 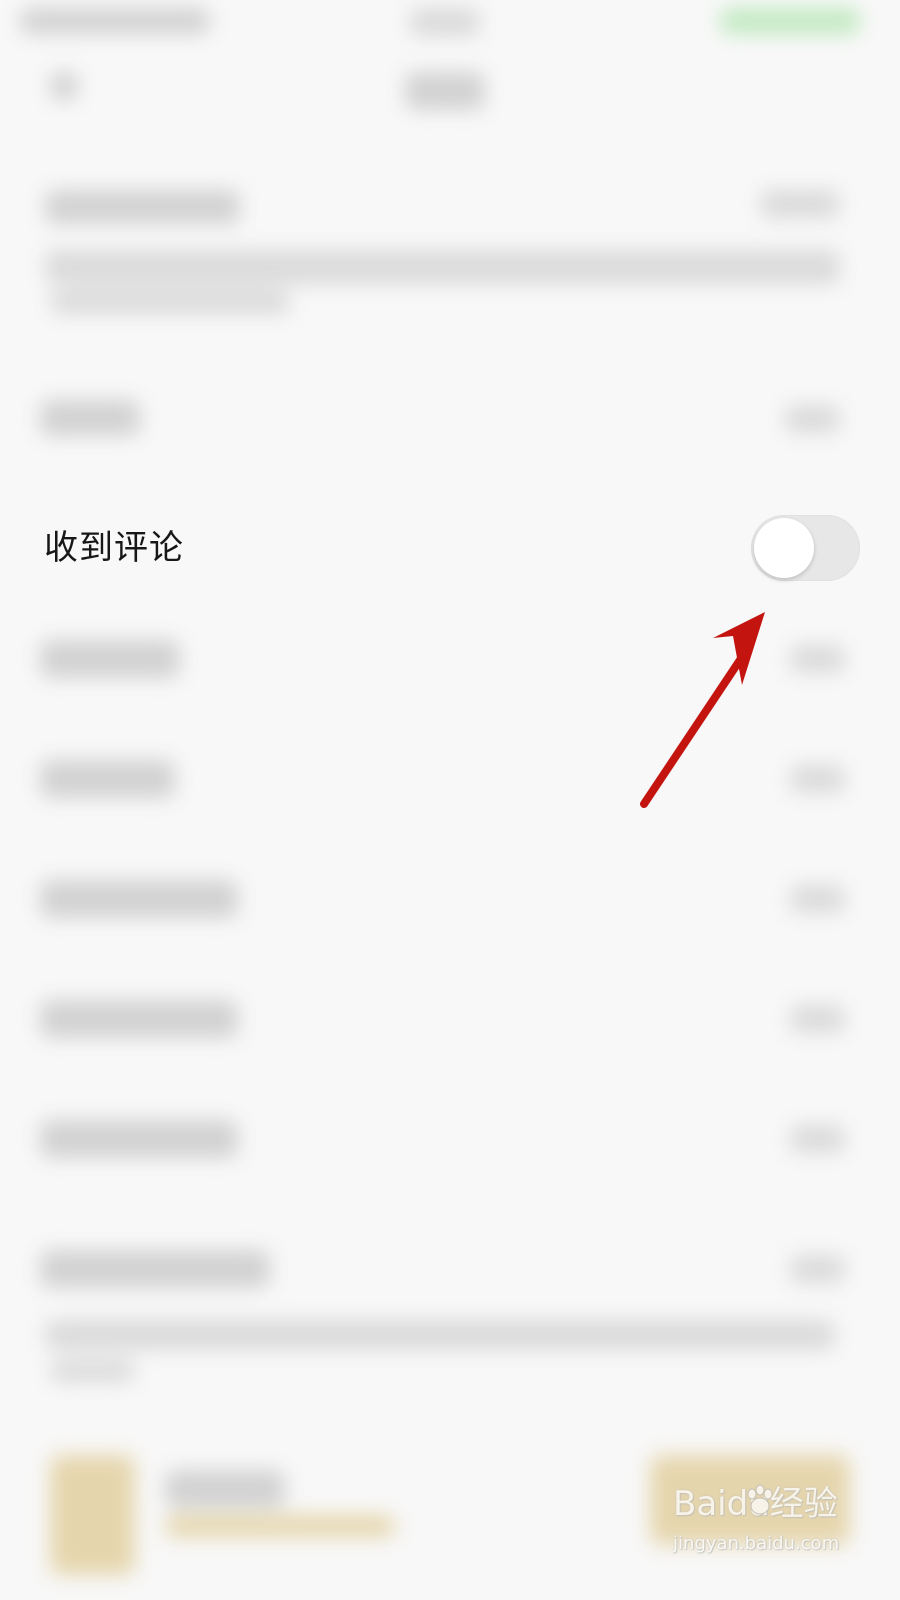 What do you see at coordinates (765, 1527) in the screenshot?
I see `baidu-jingyan-watermark: Baidu经验 jingyan.baidu.com` at bounding box center [765, 1527].